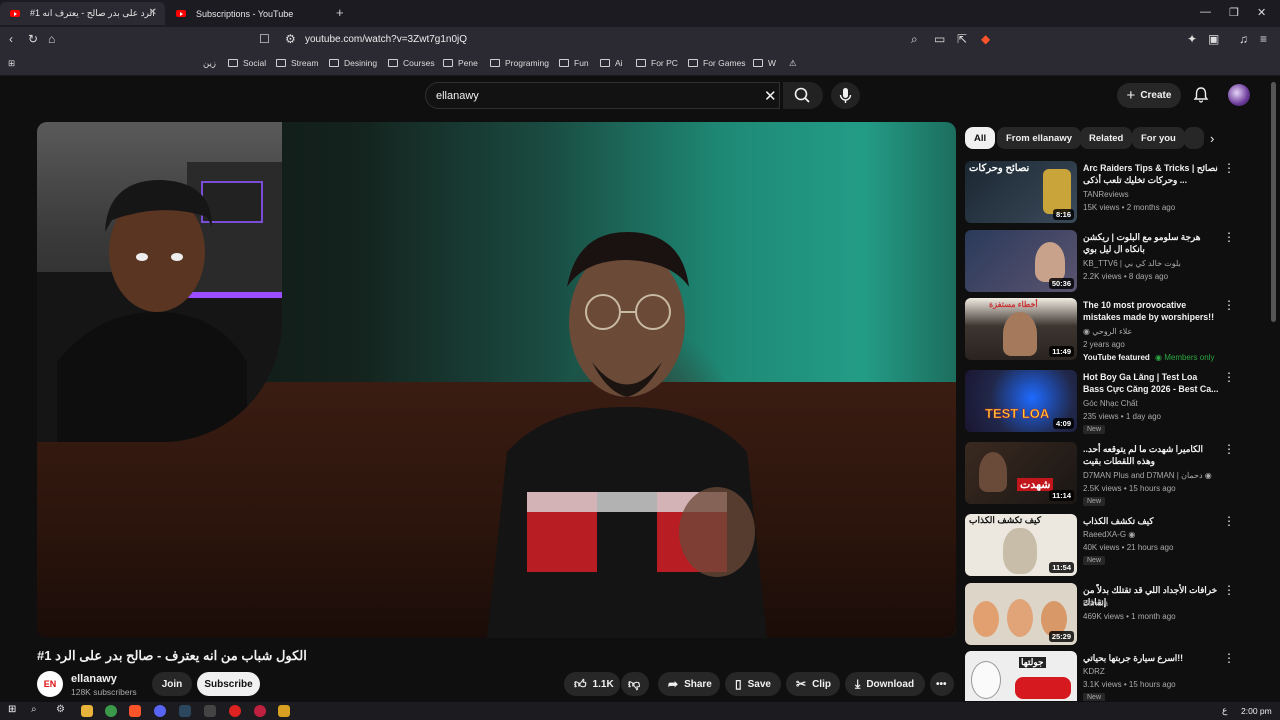 The height and width of the screenshot is (720, 1280). I want to click on zoom-icon: ⌕, so click(914, 39).